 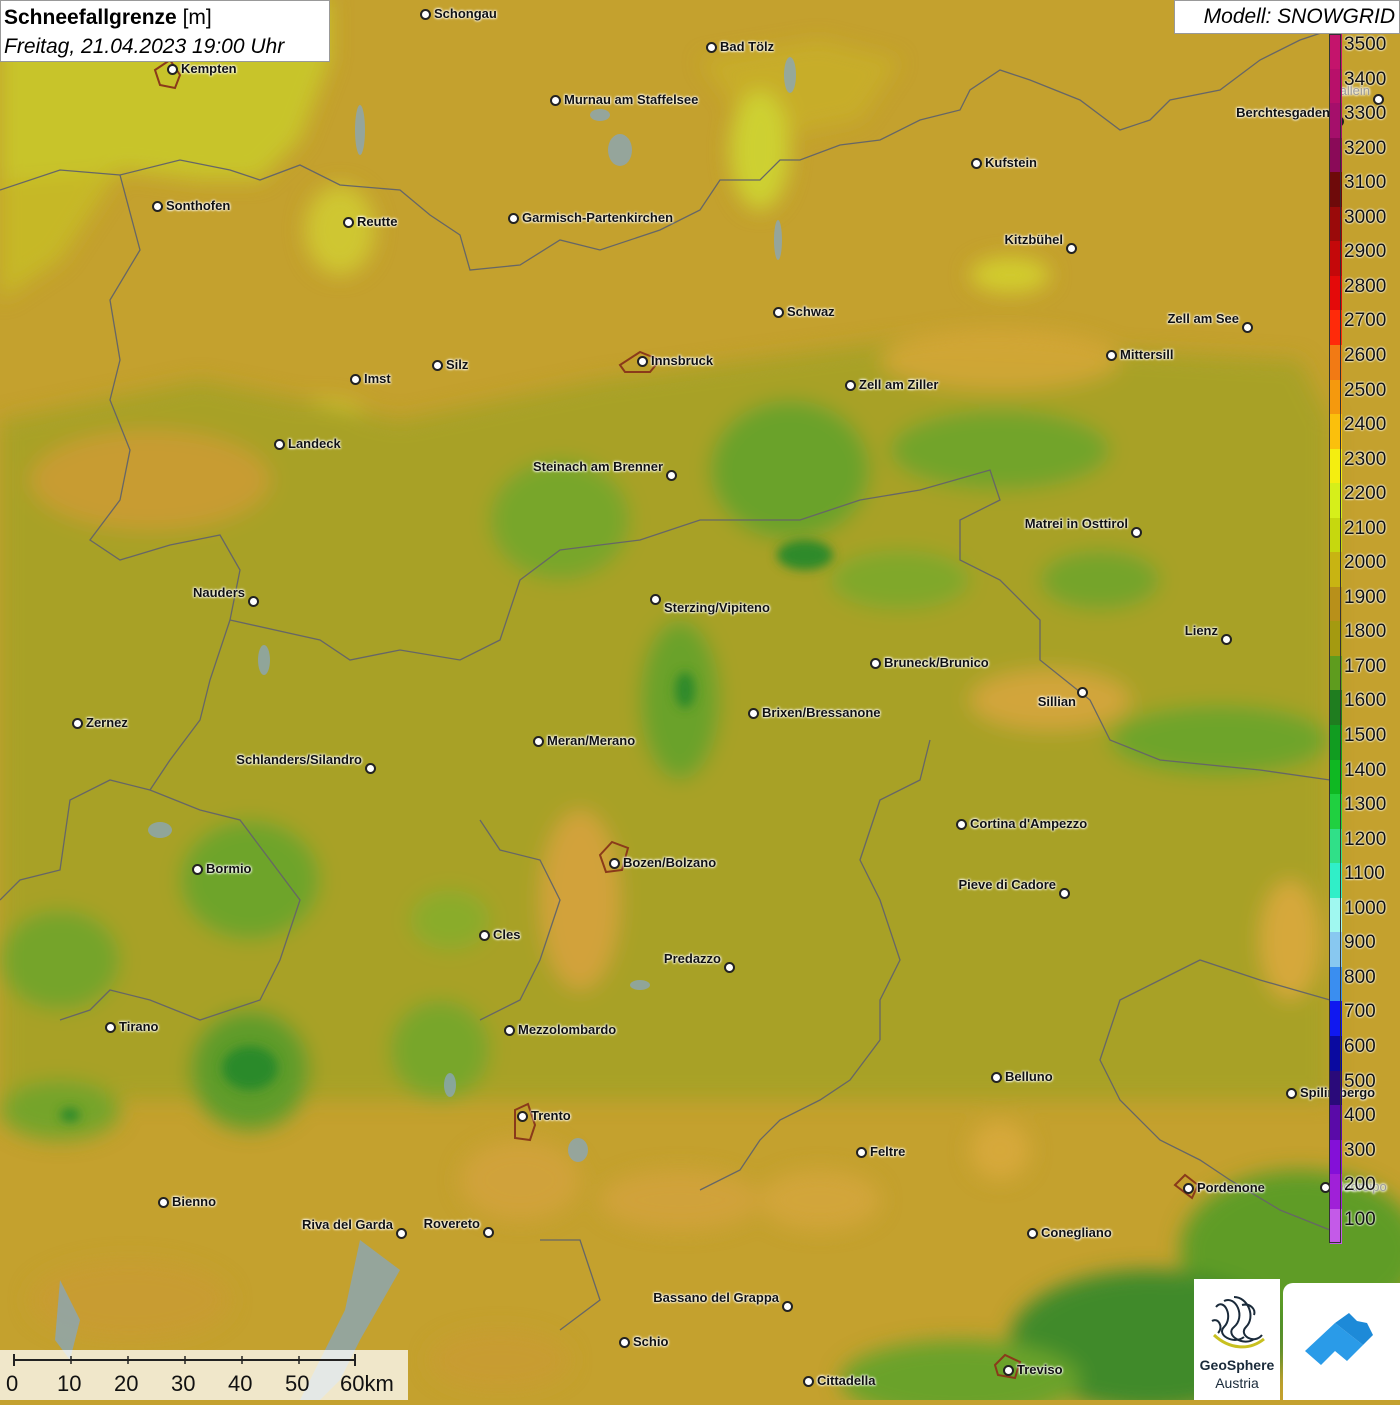 I want to click on city-label: Matrei in Osttirol, so click(x=1076, y=523).